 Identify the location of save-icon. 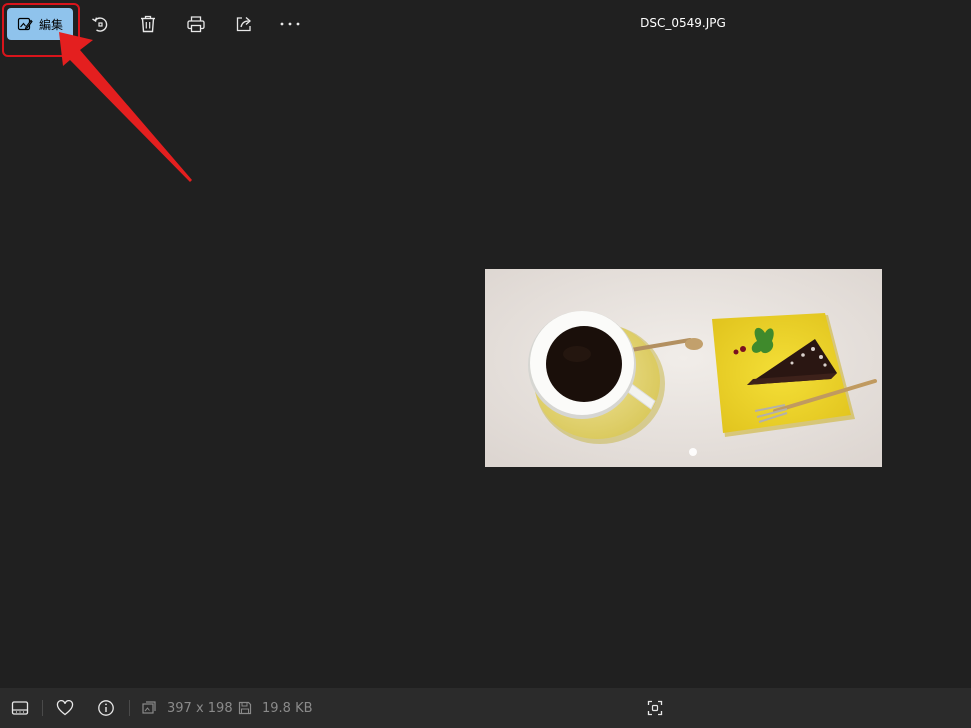
(245, 708).